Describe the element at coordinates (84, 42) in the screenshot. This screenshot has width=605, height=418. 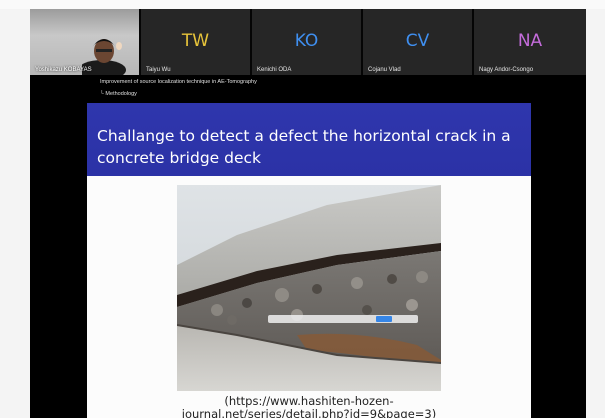
I see `participant-tile-video: Yoshikazu KOBAYAS` at that location.